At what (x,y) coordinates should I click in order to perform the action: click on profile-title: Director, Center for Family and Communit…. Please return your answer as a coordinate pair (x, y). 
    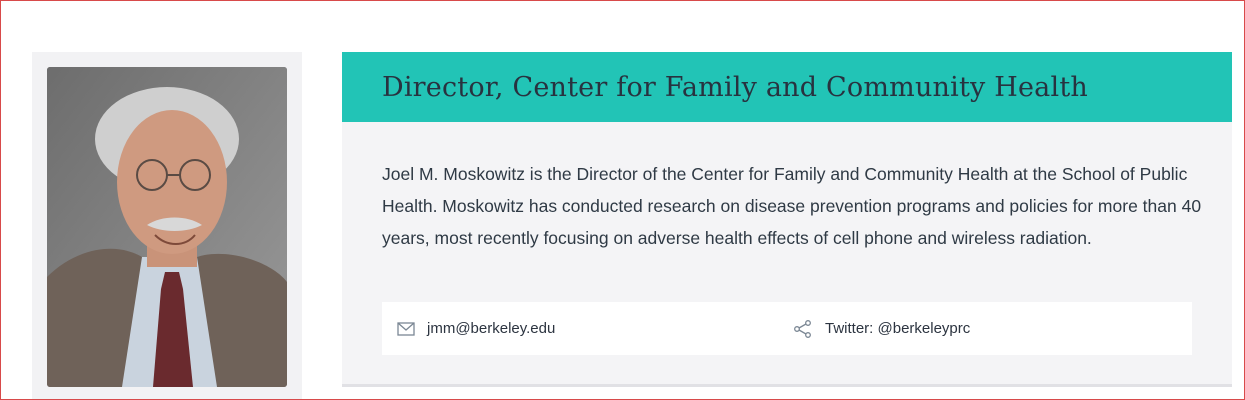
    Looking at the image, I should click on (735, 87).